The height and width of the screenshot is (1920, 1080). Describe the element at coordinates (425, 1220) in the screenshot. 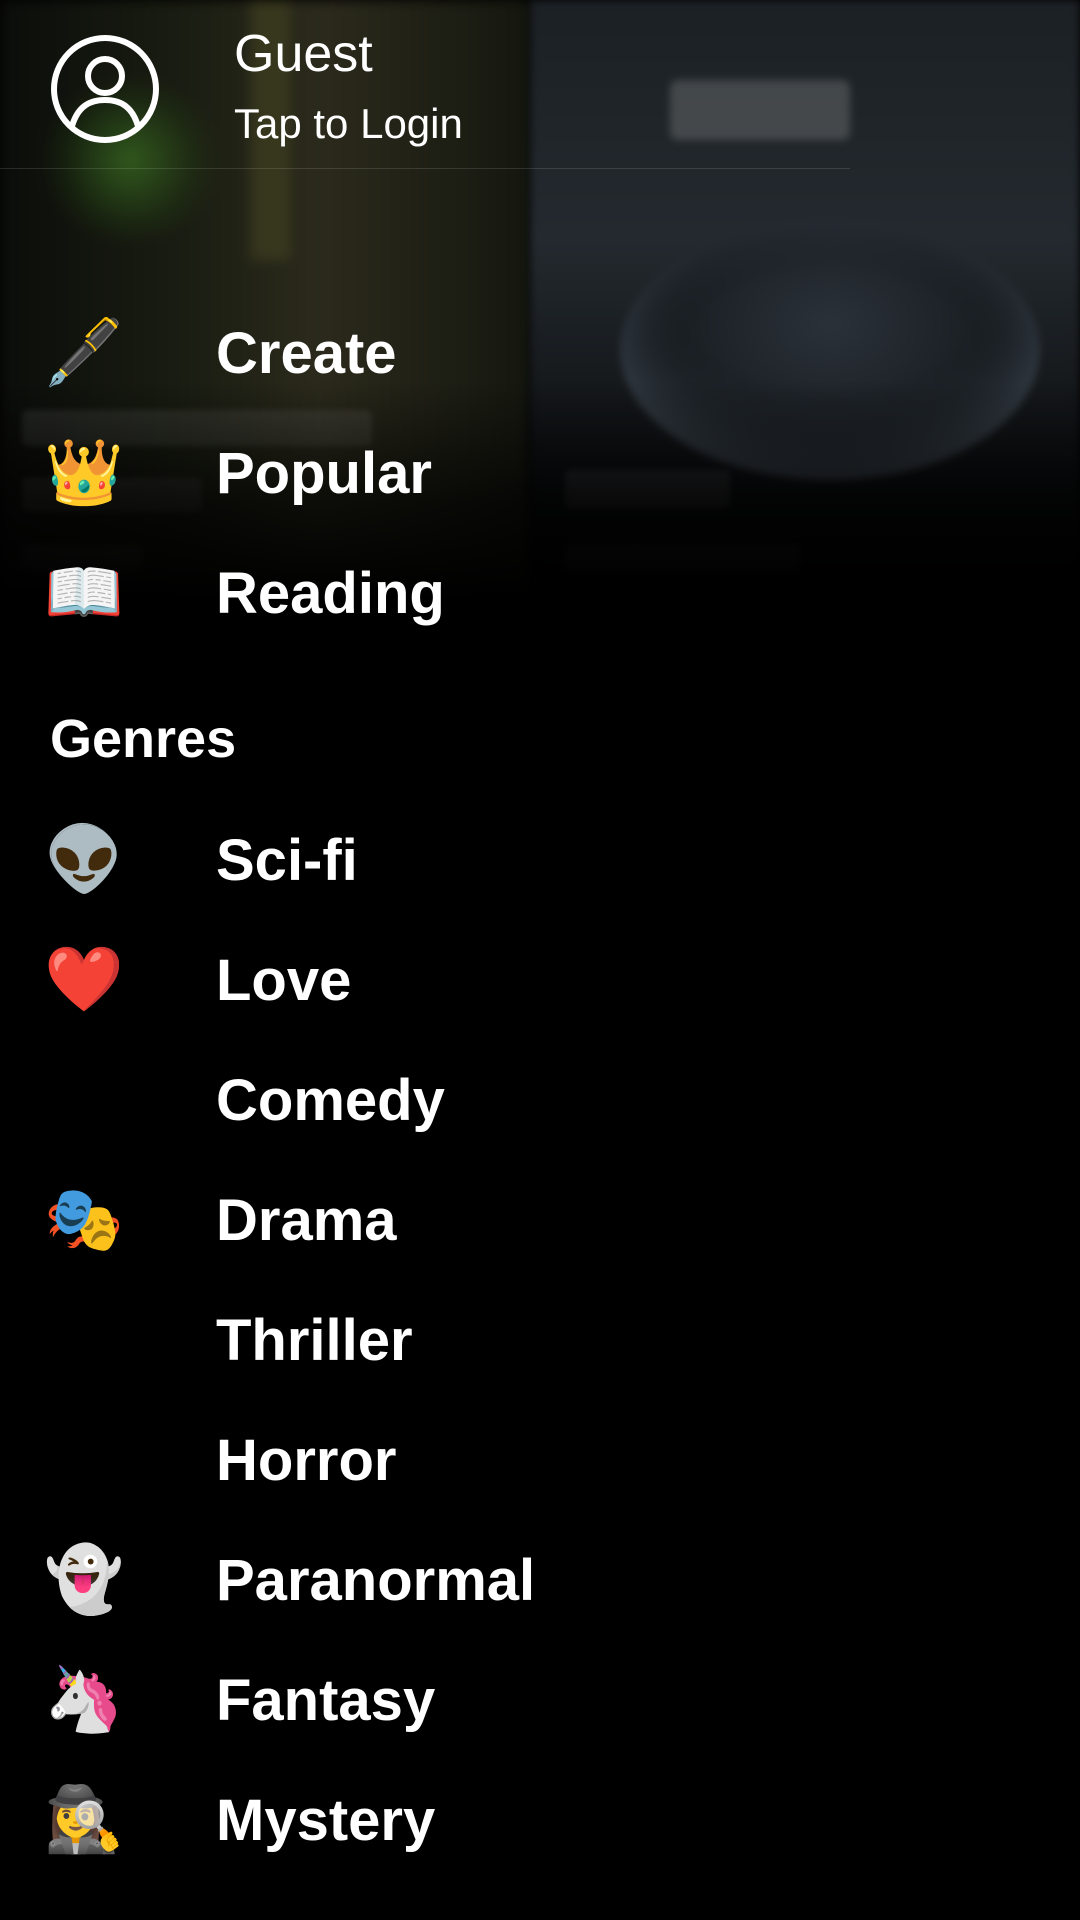

I see `genre-item-drama: 🎭 Drama` at that location.